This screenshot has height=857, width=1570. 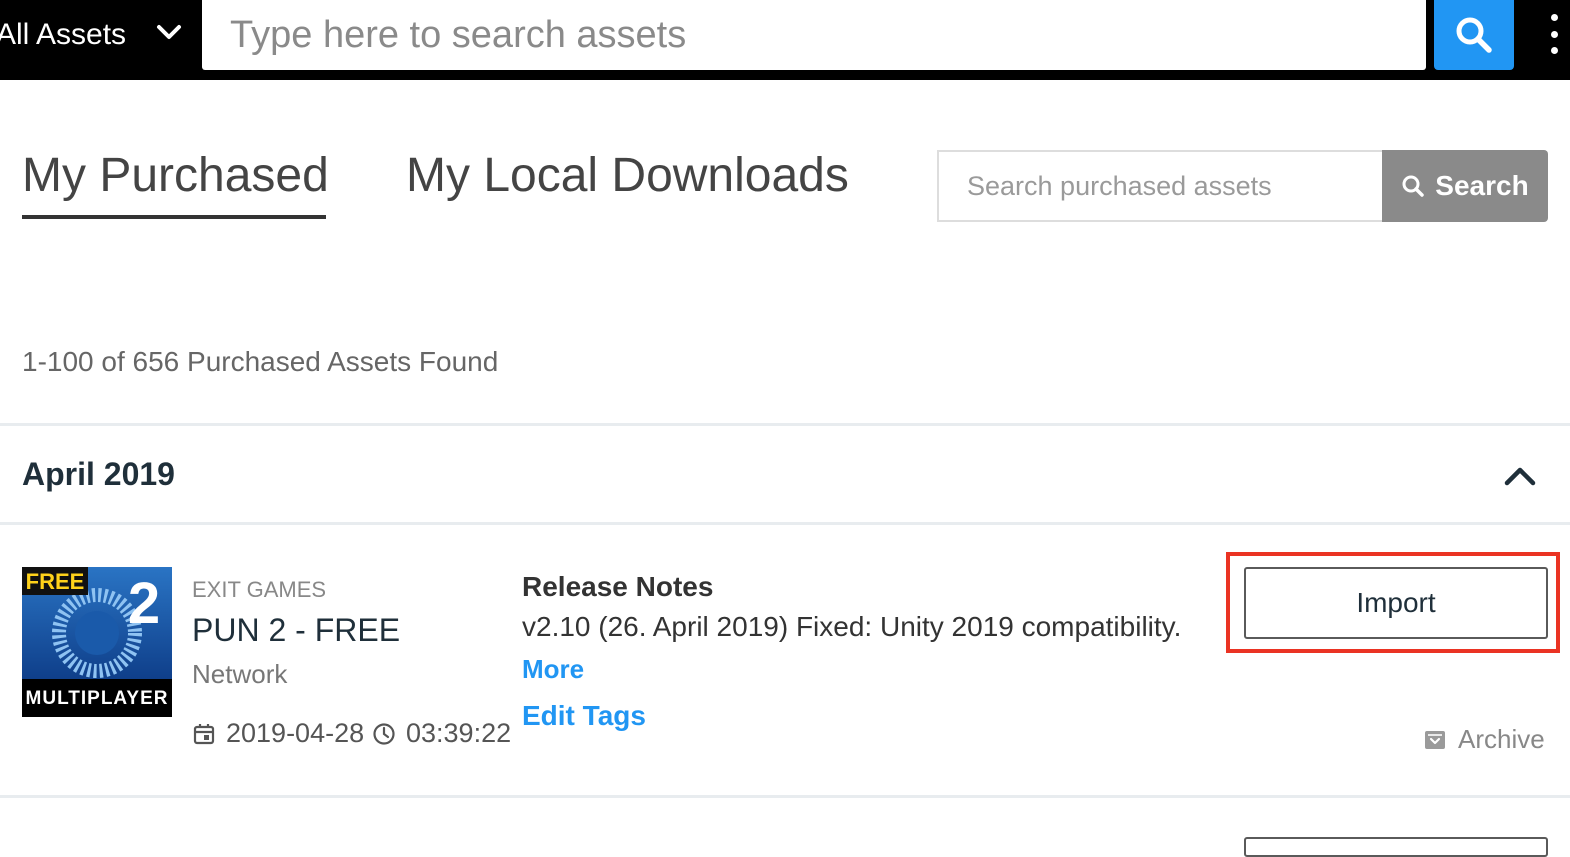 I want to click on global-search-input, so click(x=814, y=35).